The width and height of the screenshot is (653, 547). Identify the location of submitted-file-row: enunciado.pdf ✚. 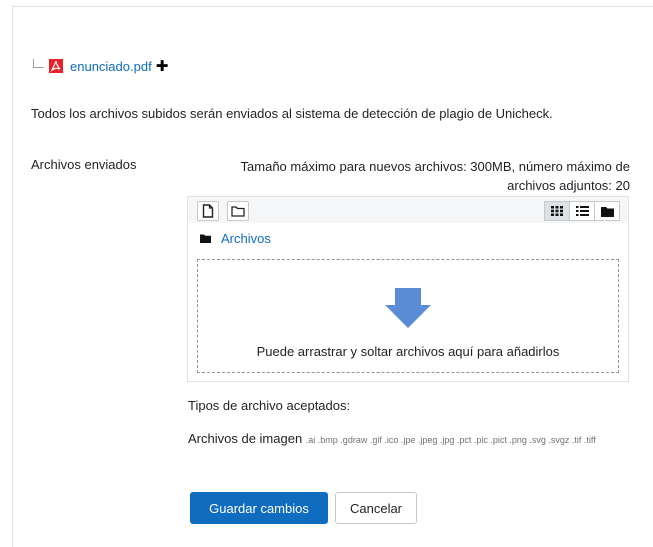
(100, 66).